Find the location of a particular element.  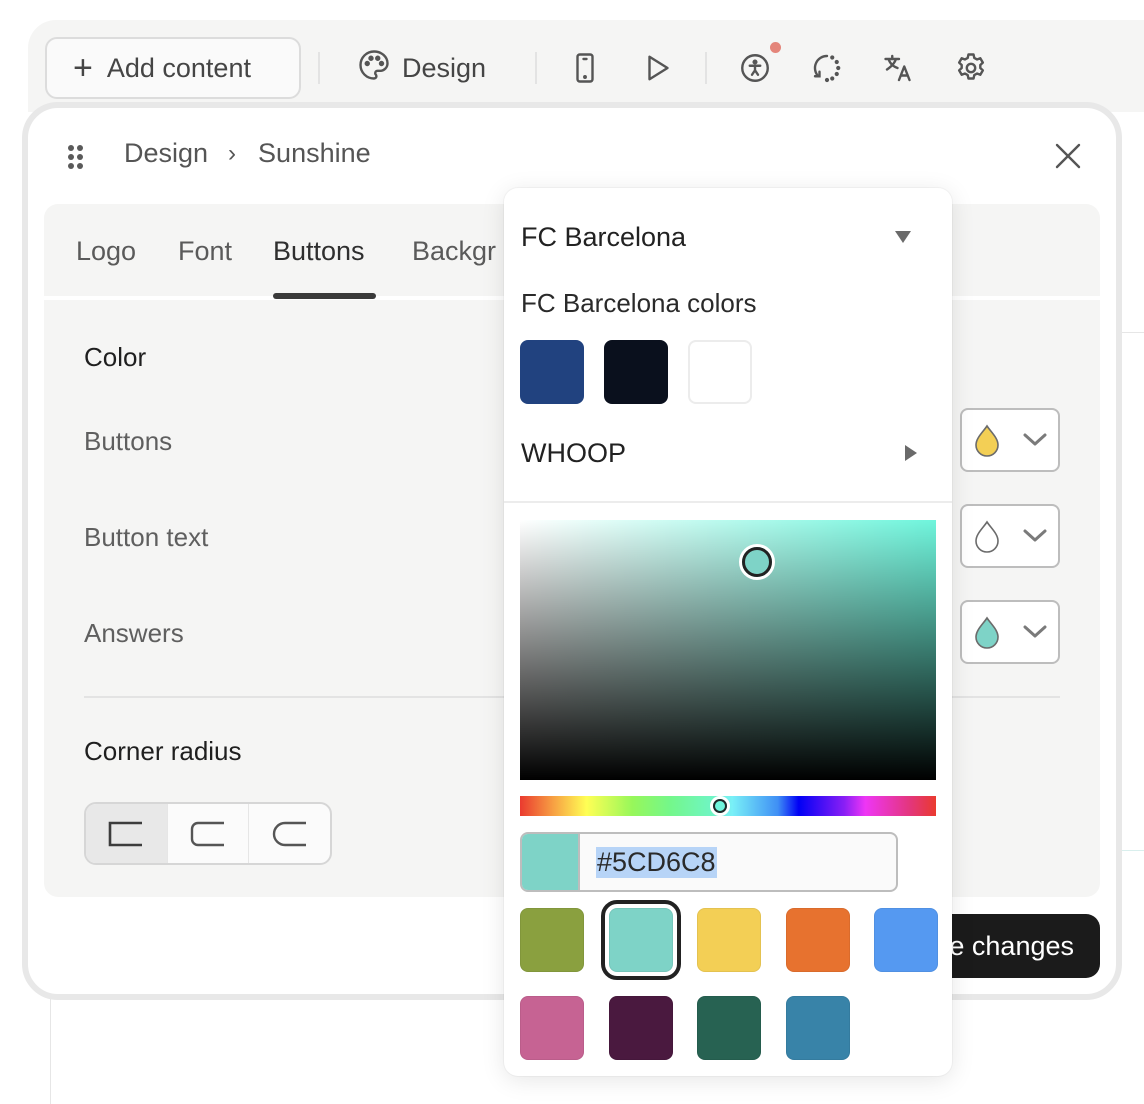

history-icon is located at coordinates (827, 68).